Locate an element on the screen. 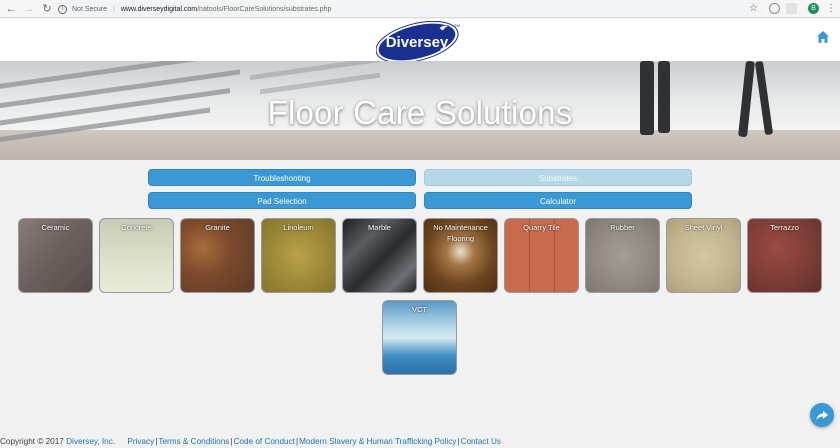 Image resolution: width=840 pixels, height=448 pixels. substrate-label: Sheet Vinyl is located at coordinates (703, 227).